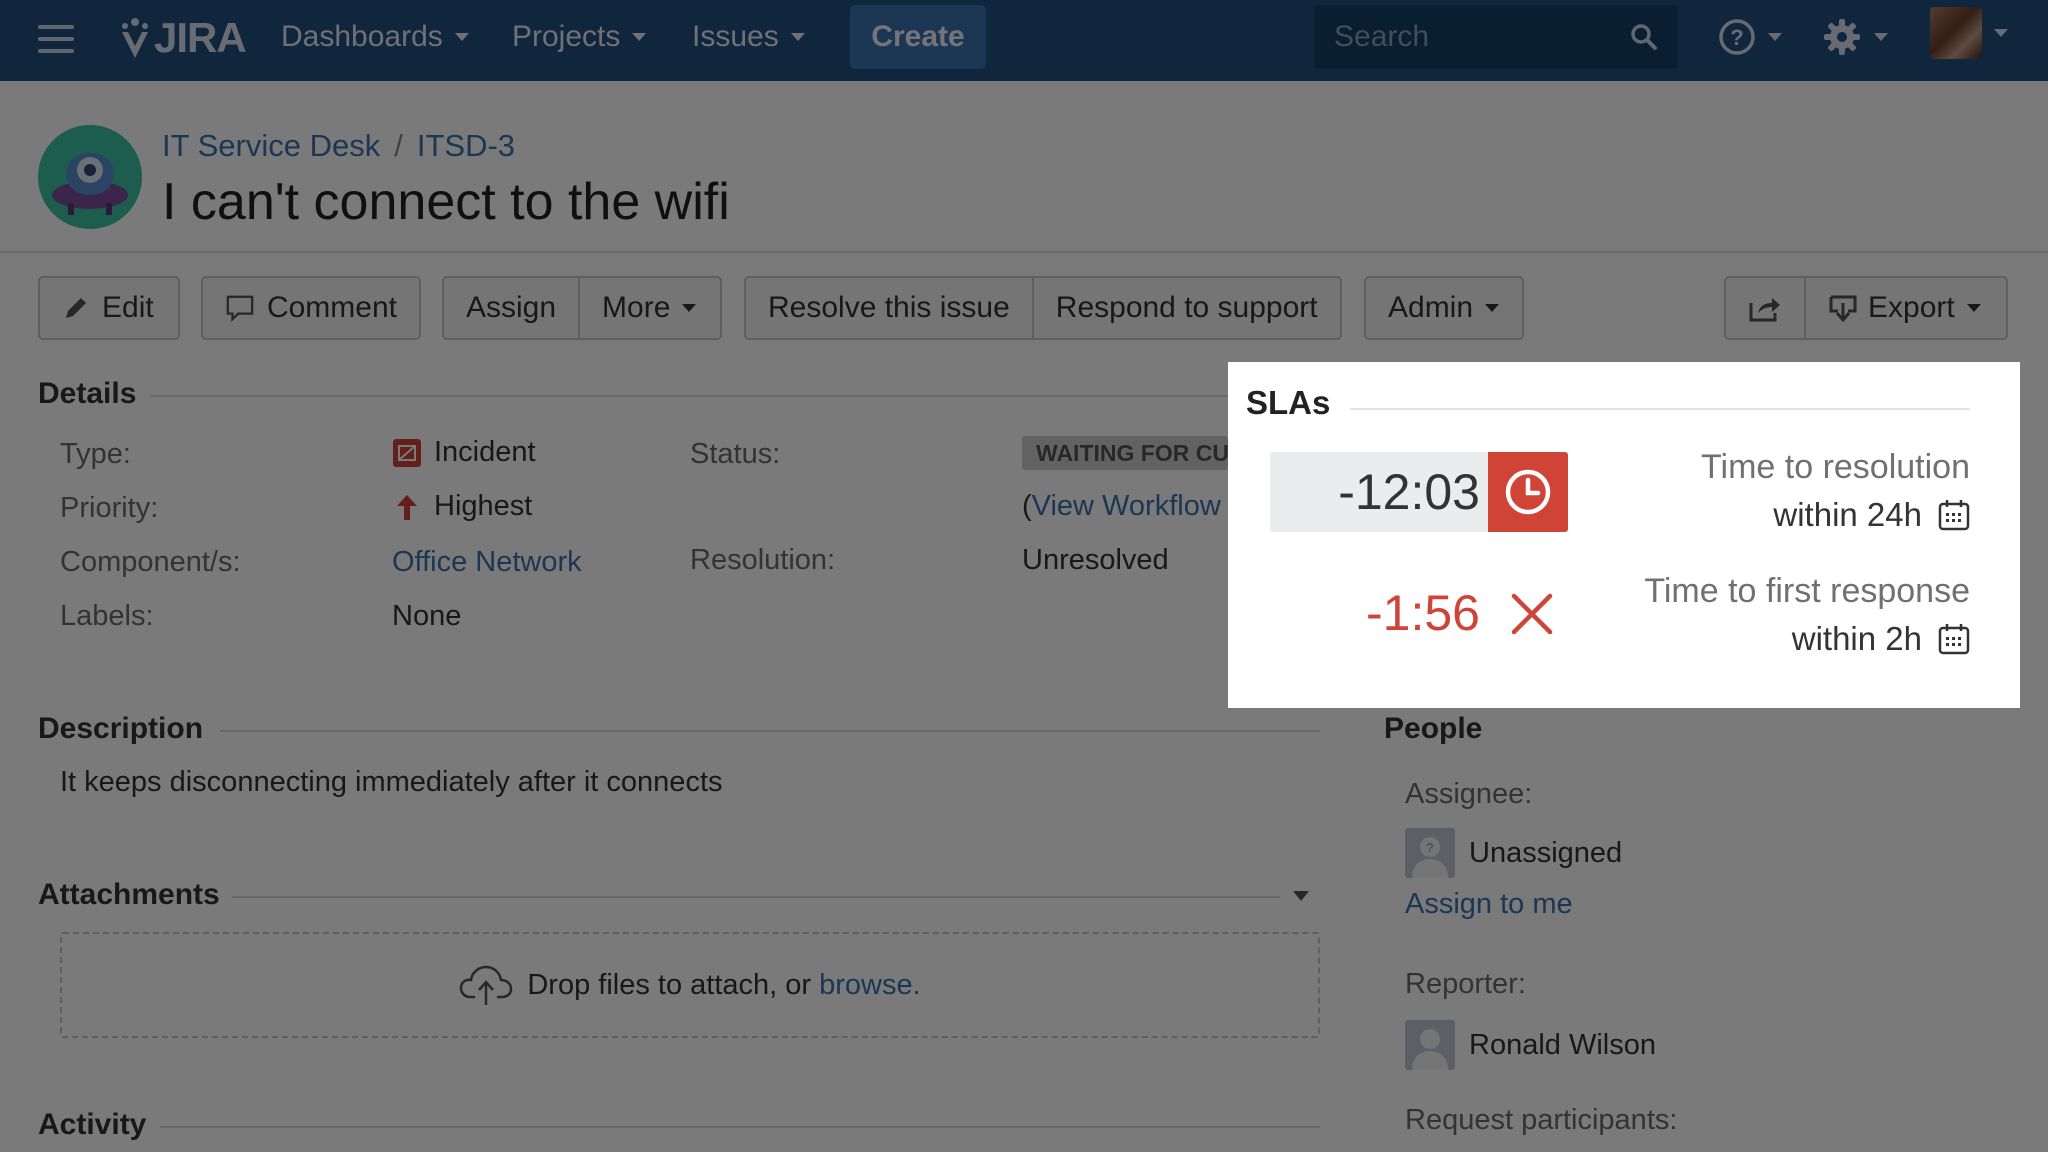 Image resolution: width=2048 pixels, height=1152 pixels. I want to click on view-workflow-link: View Workflow, so click(1126, 506).